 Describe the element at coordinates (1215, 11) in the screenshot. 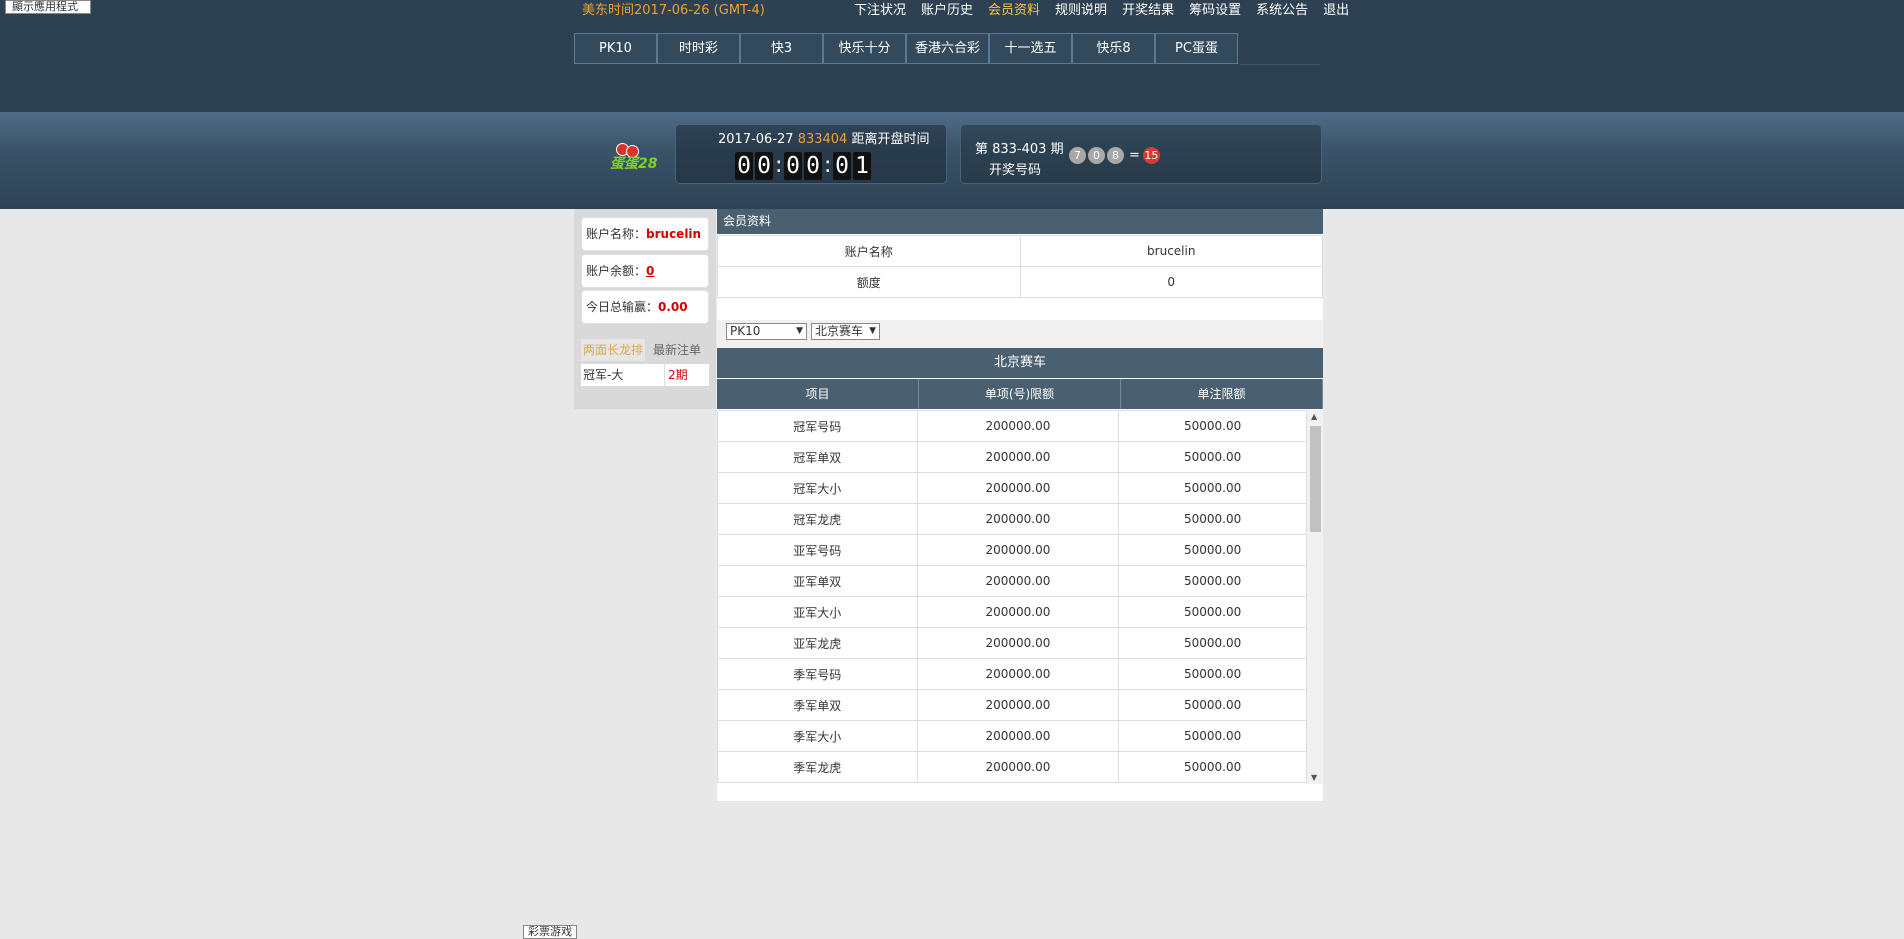

I see `nav-link: 筹码设置` at that location.